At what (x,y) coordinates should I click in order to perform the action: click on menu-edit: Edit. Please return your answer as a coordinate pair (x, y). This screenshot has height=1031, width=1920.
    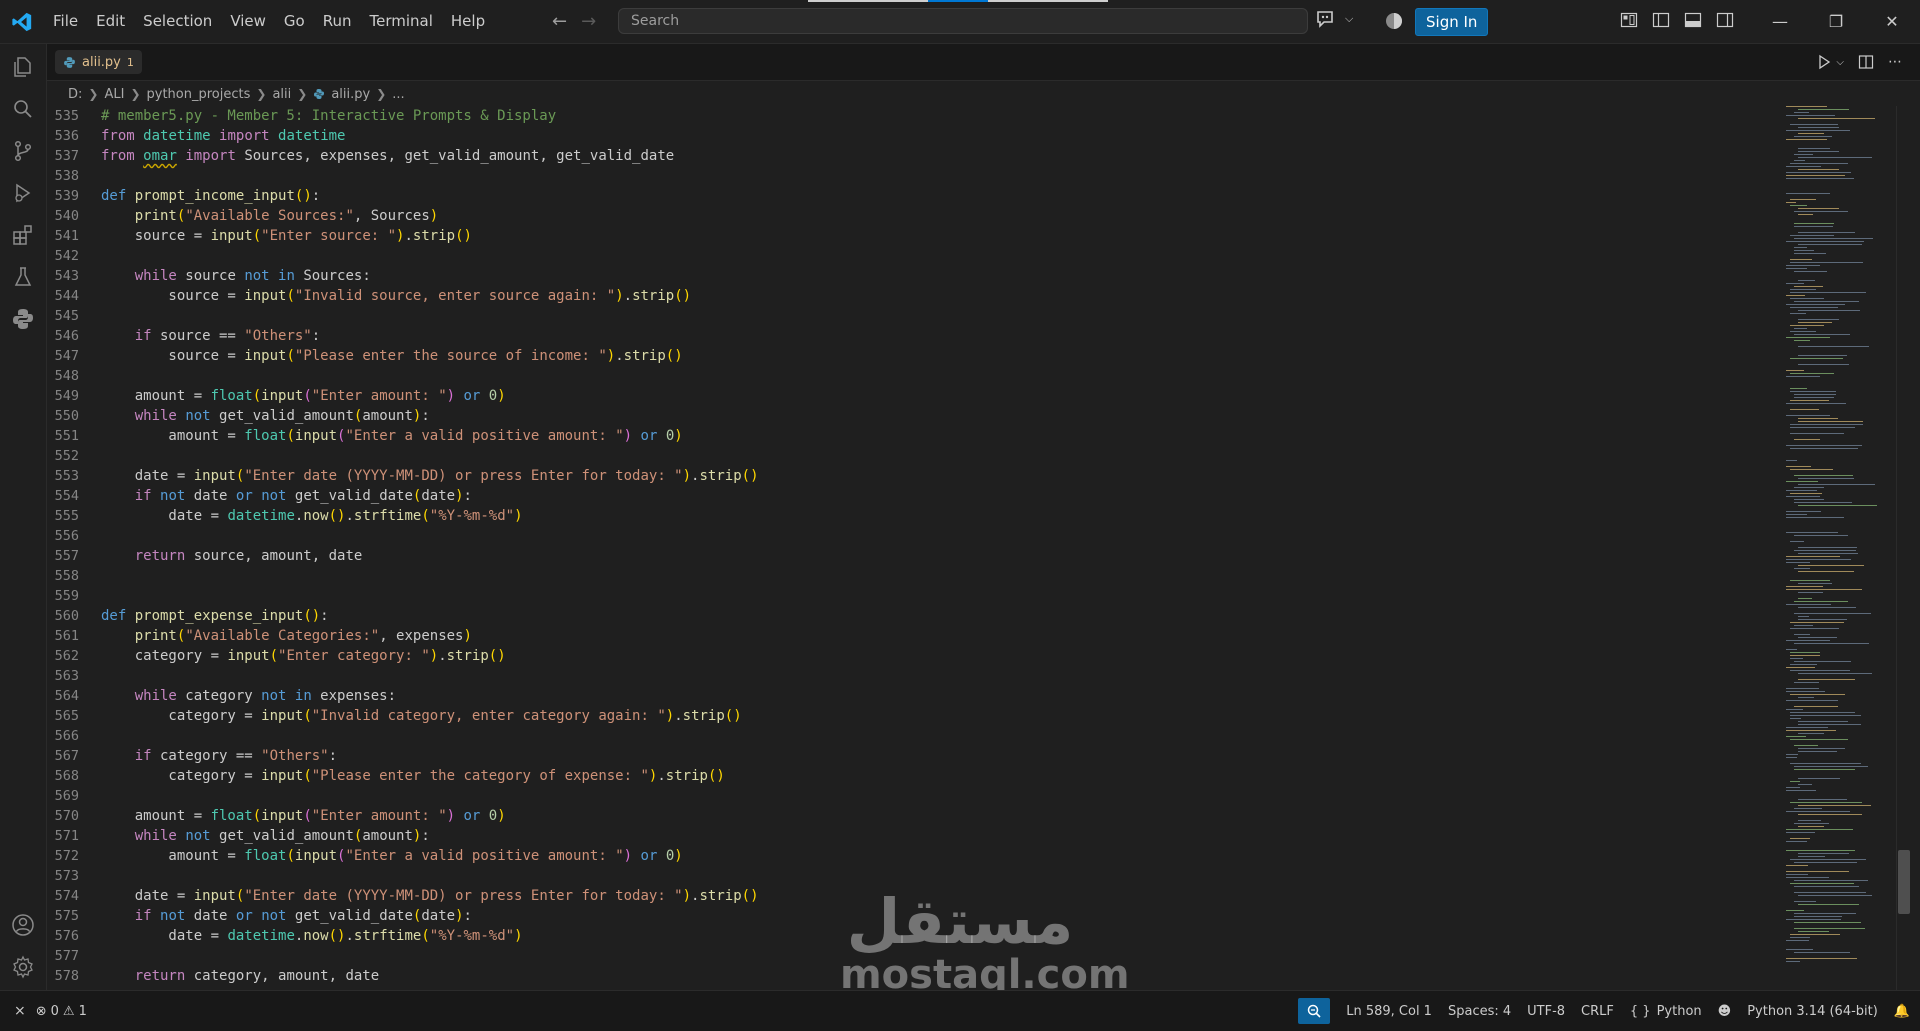
    Looking at the image, I should click on (110, 21).